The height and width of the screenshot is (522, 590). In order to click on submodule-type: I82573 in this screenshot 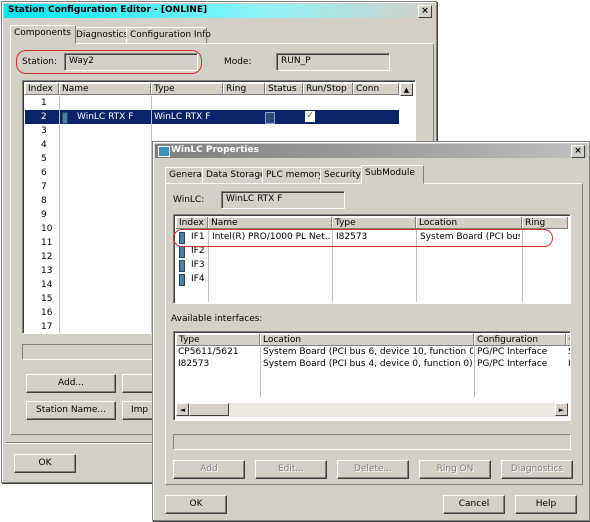, I will do `click(375, 237)`.